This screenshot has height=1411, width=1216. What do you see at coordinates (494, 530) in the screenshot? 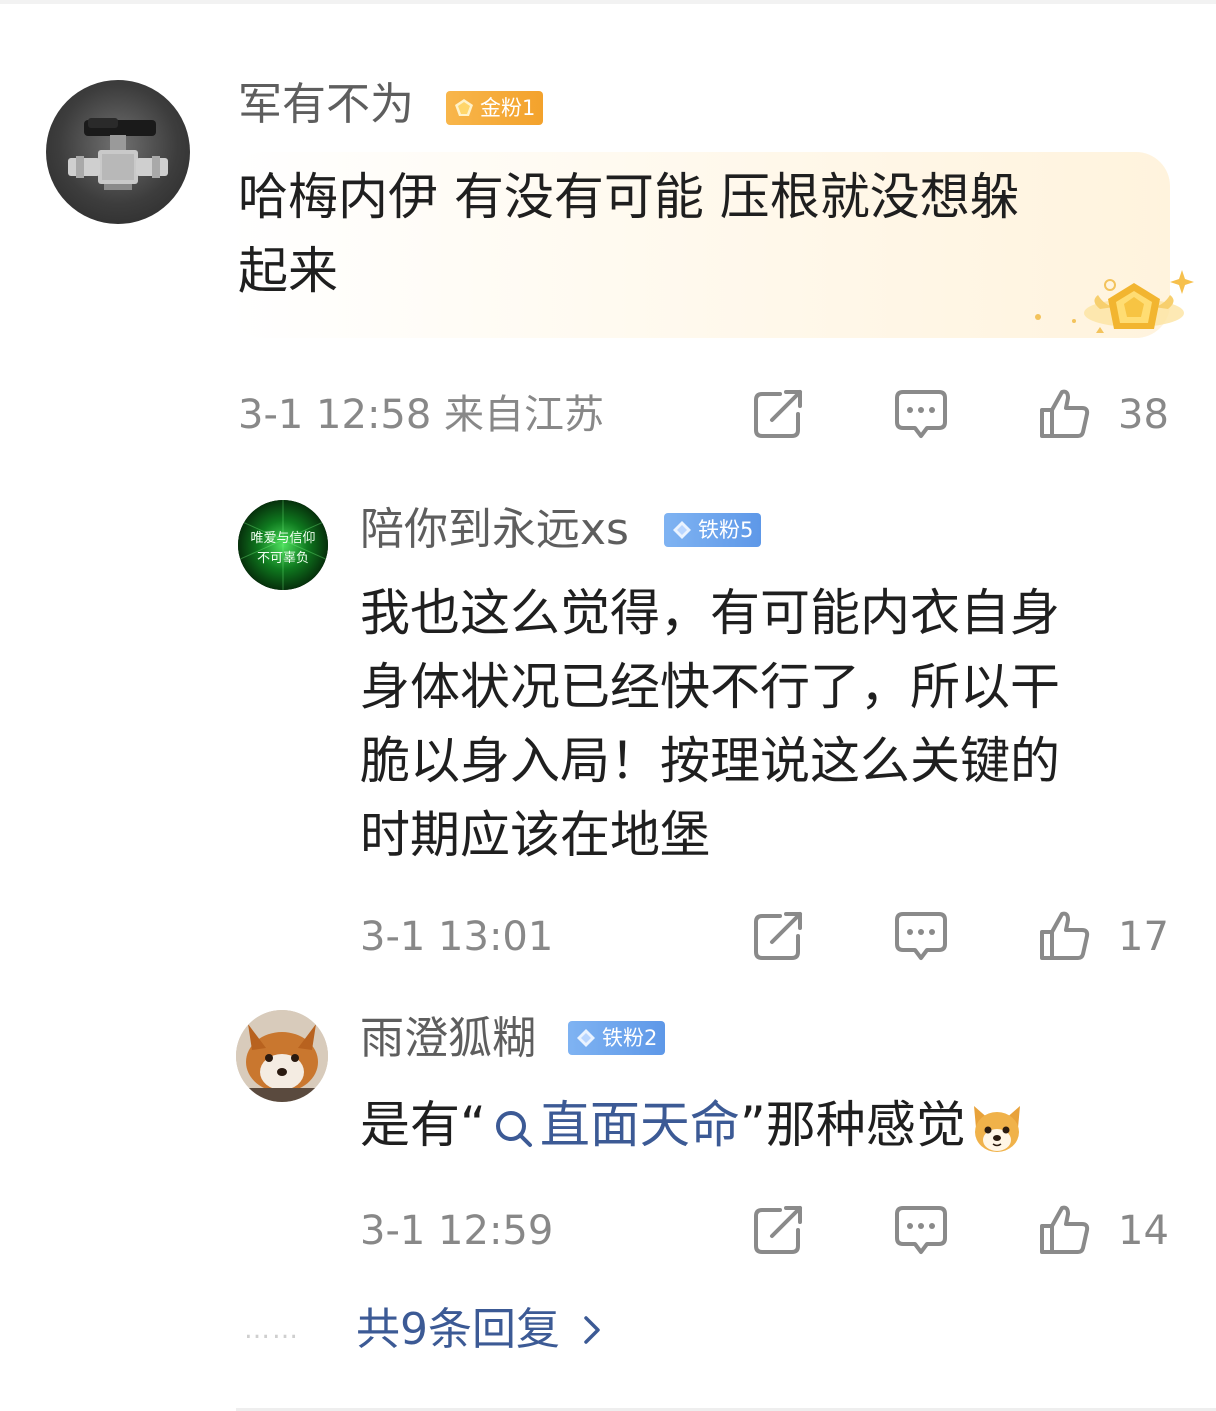
I see `reply-1-username: 陪你到永远xs` at bounding box center [494, 530].